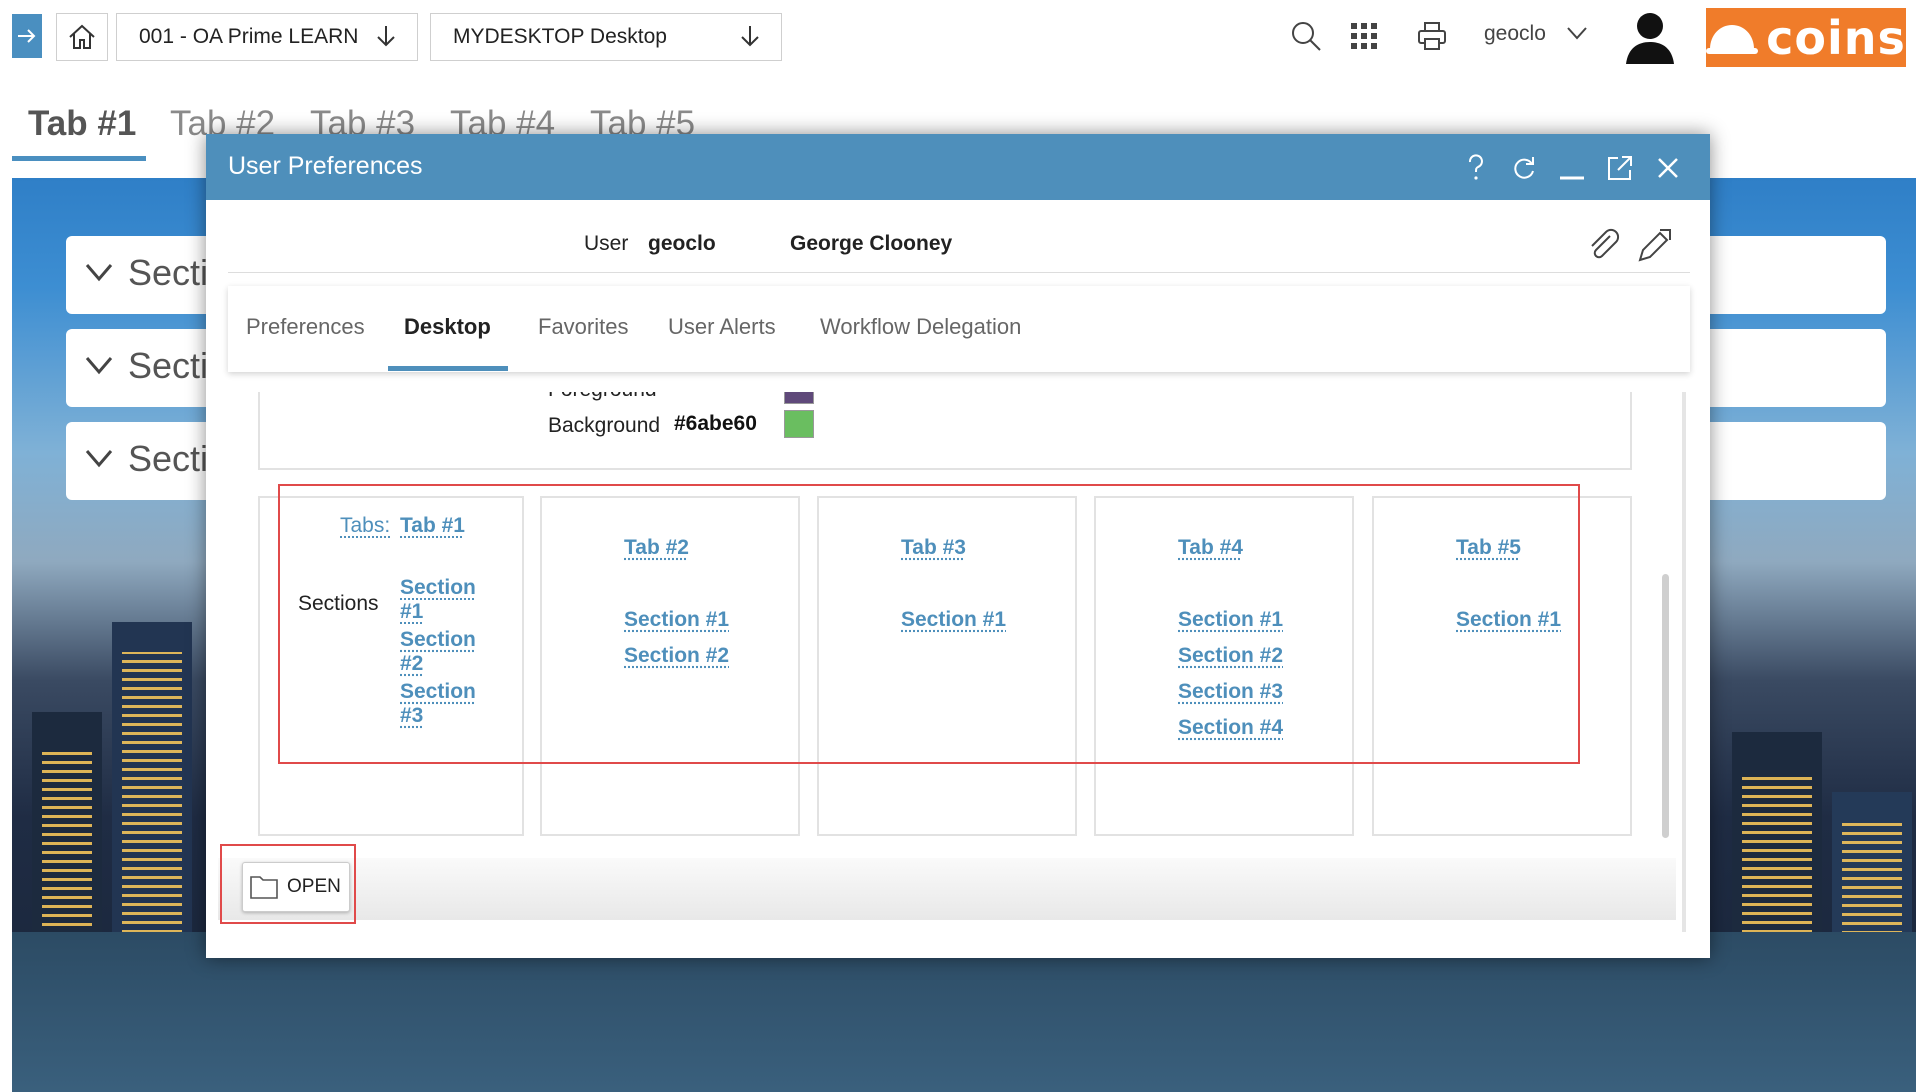 The width and height of the screenshot is (1916, 1092). What do you see at coordinates (959, 272) in the screenshot?
I see `divider` at bounding box center [959, 272].